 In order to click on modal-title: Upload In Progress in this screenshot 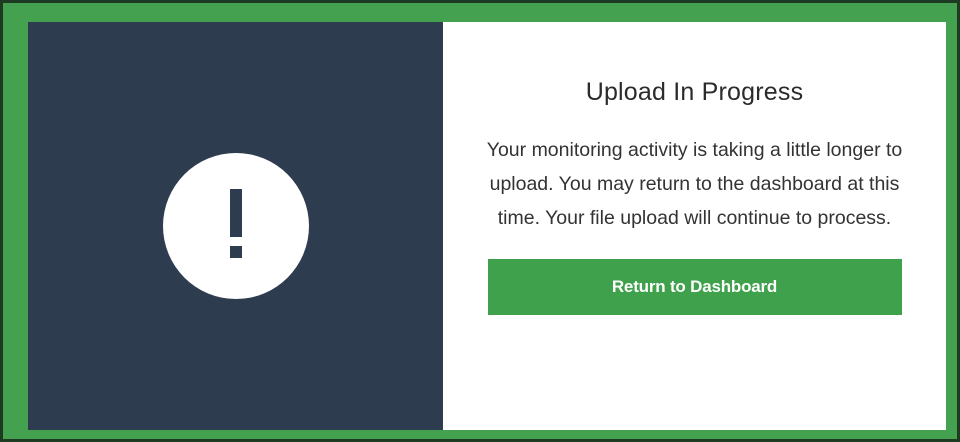, I will do `click(694, 92)`.